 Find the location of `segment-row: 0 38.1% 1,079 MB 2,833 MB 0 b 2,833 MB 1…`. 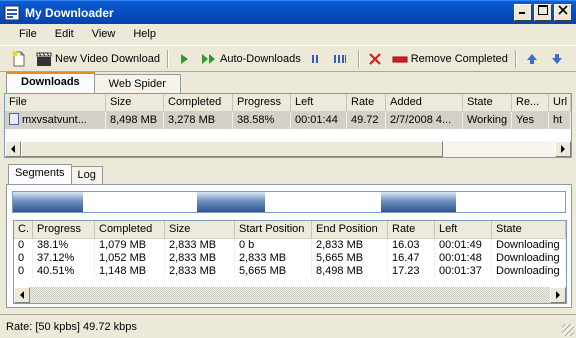

segment-row: 0 38.1% 1,079 MB 2,833 MB 0 b 2,833 MB 1… is located at coordinates (290, 245).